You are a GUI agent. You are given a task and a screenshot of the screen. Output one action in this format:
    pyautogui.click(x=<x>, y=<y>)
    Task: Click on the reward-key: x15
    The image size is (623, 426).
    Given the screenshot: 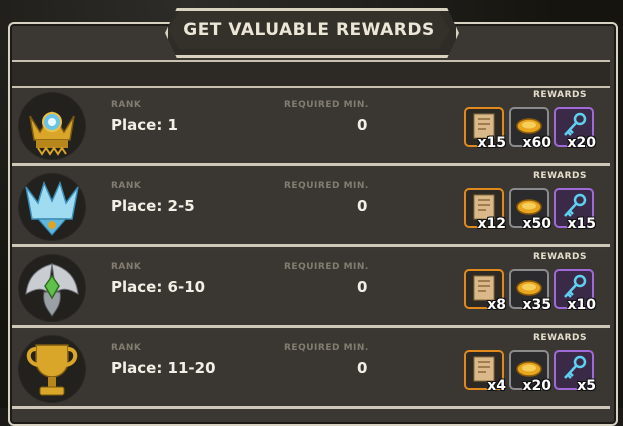 What is the action you would take?
    pyautogui.click(x=575, y=210)
    